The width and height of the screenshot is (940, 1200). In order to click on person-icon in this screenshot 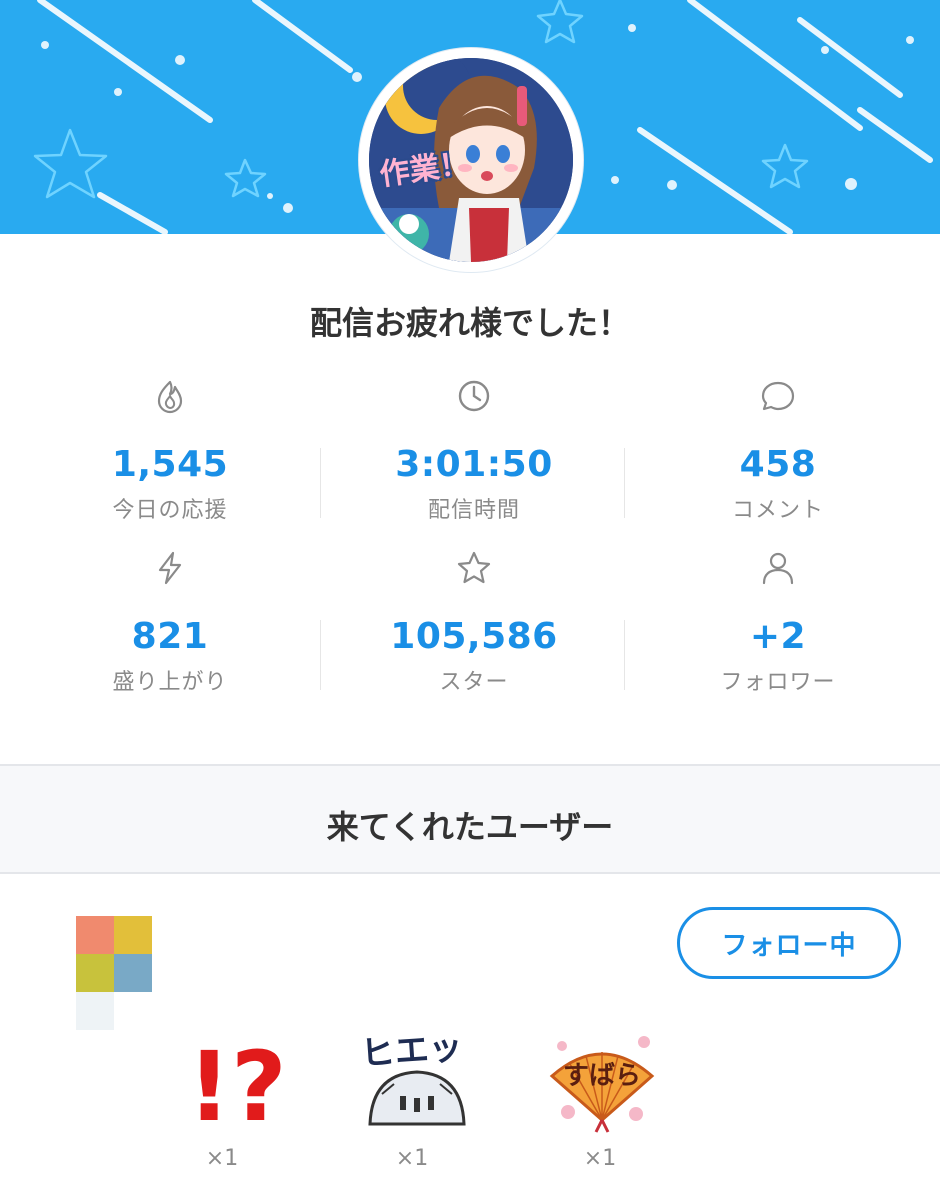, I will do `click(778, 568)`.